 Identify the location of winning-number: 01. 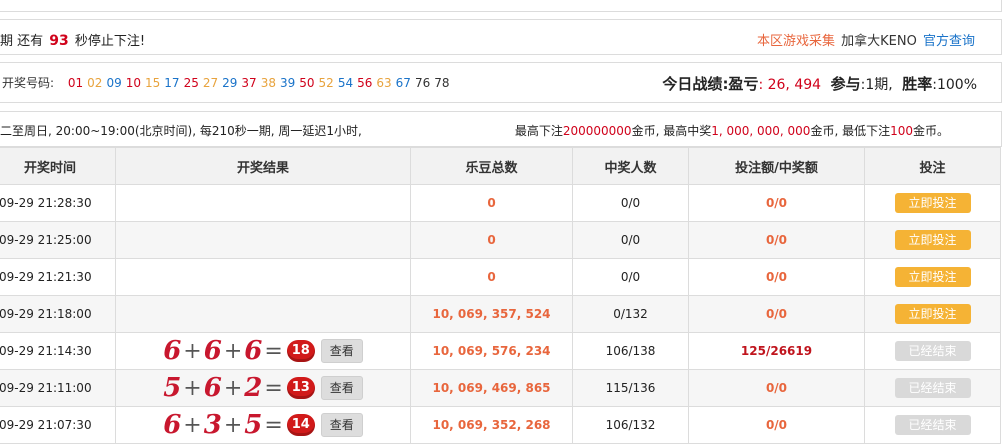
(75, 83).